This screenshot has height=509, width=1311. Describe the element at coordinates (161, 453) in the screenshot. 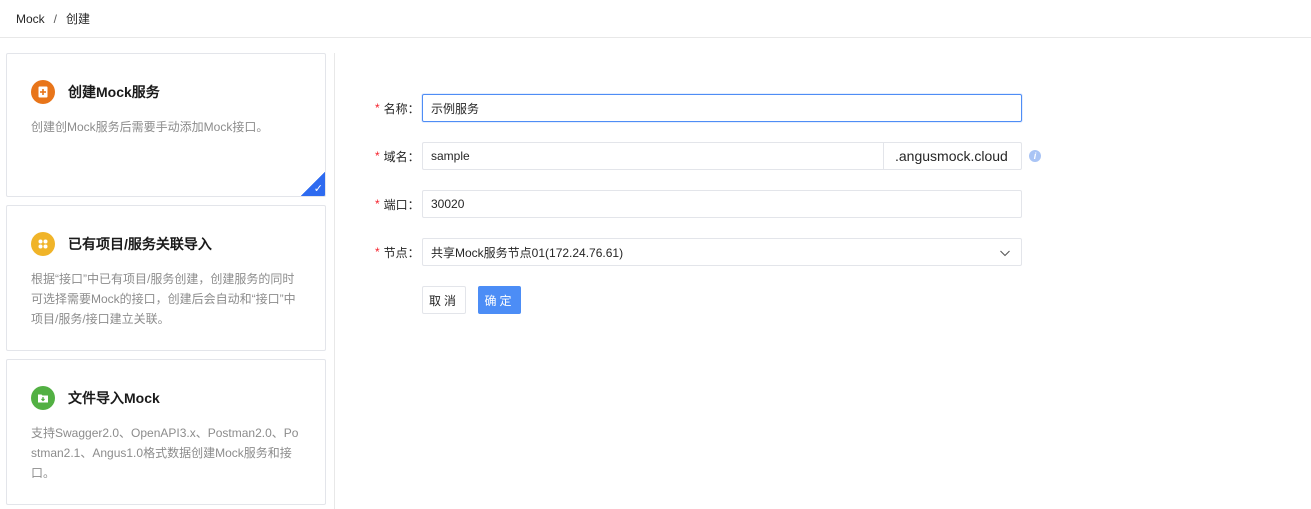

I see `card-description-line: stman2.1、Angus1.0格式数据创建Mock服务和接` at that location.